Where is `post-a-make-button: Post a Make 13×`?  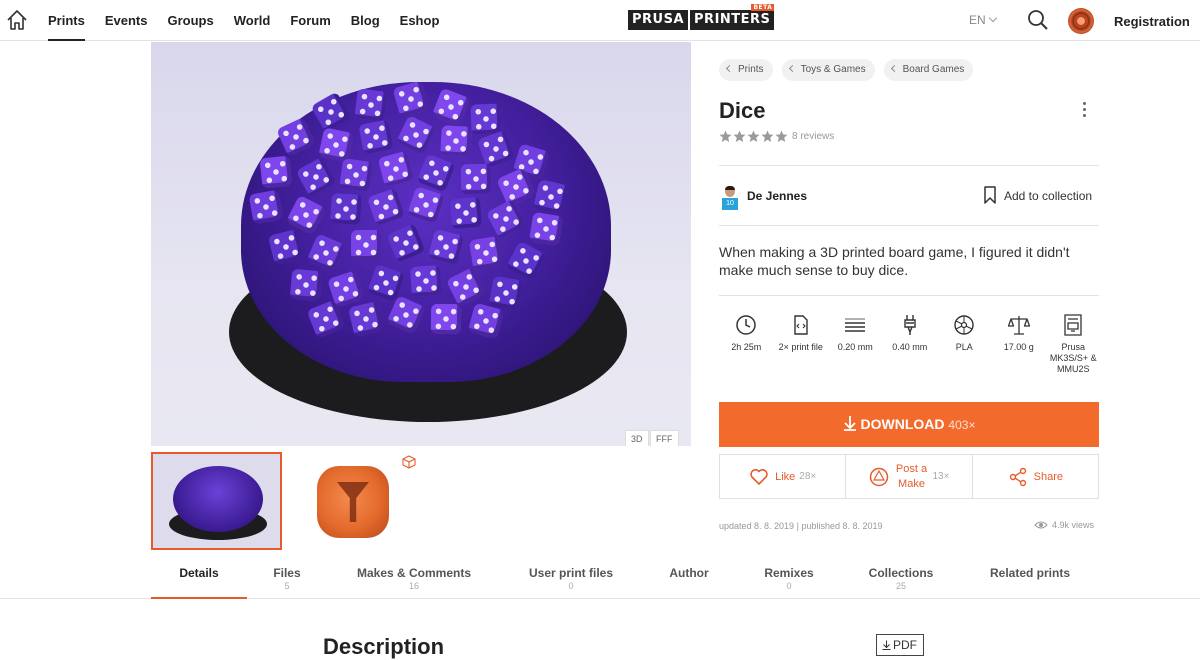
post-a-make-button: Post a Make 13× is located at coordinates (909, 476).